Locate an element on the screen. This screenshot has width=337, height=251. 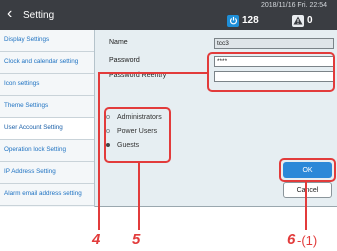
sidebar-item-label: Theme Settings is located at coordinates (26, 106).